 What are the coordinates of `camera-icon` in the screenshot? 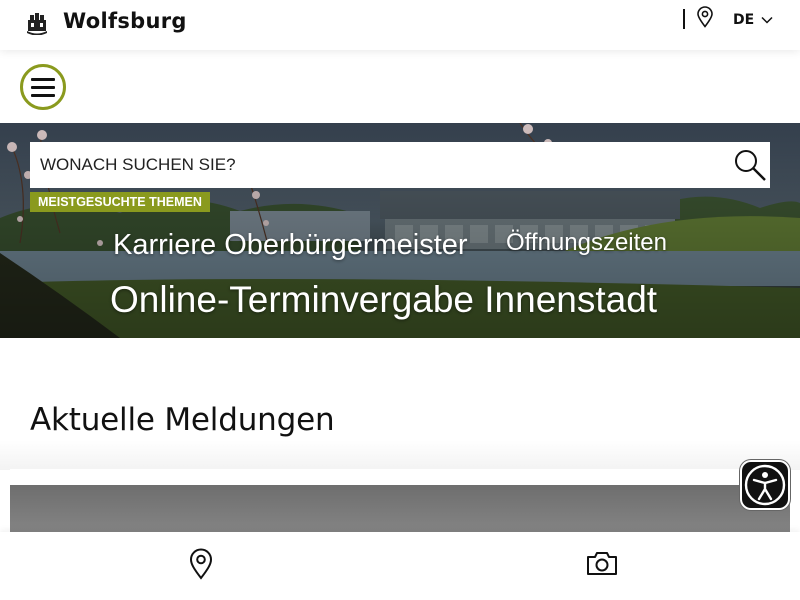 It's located at (602, 563).